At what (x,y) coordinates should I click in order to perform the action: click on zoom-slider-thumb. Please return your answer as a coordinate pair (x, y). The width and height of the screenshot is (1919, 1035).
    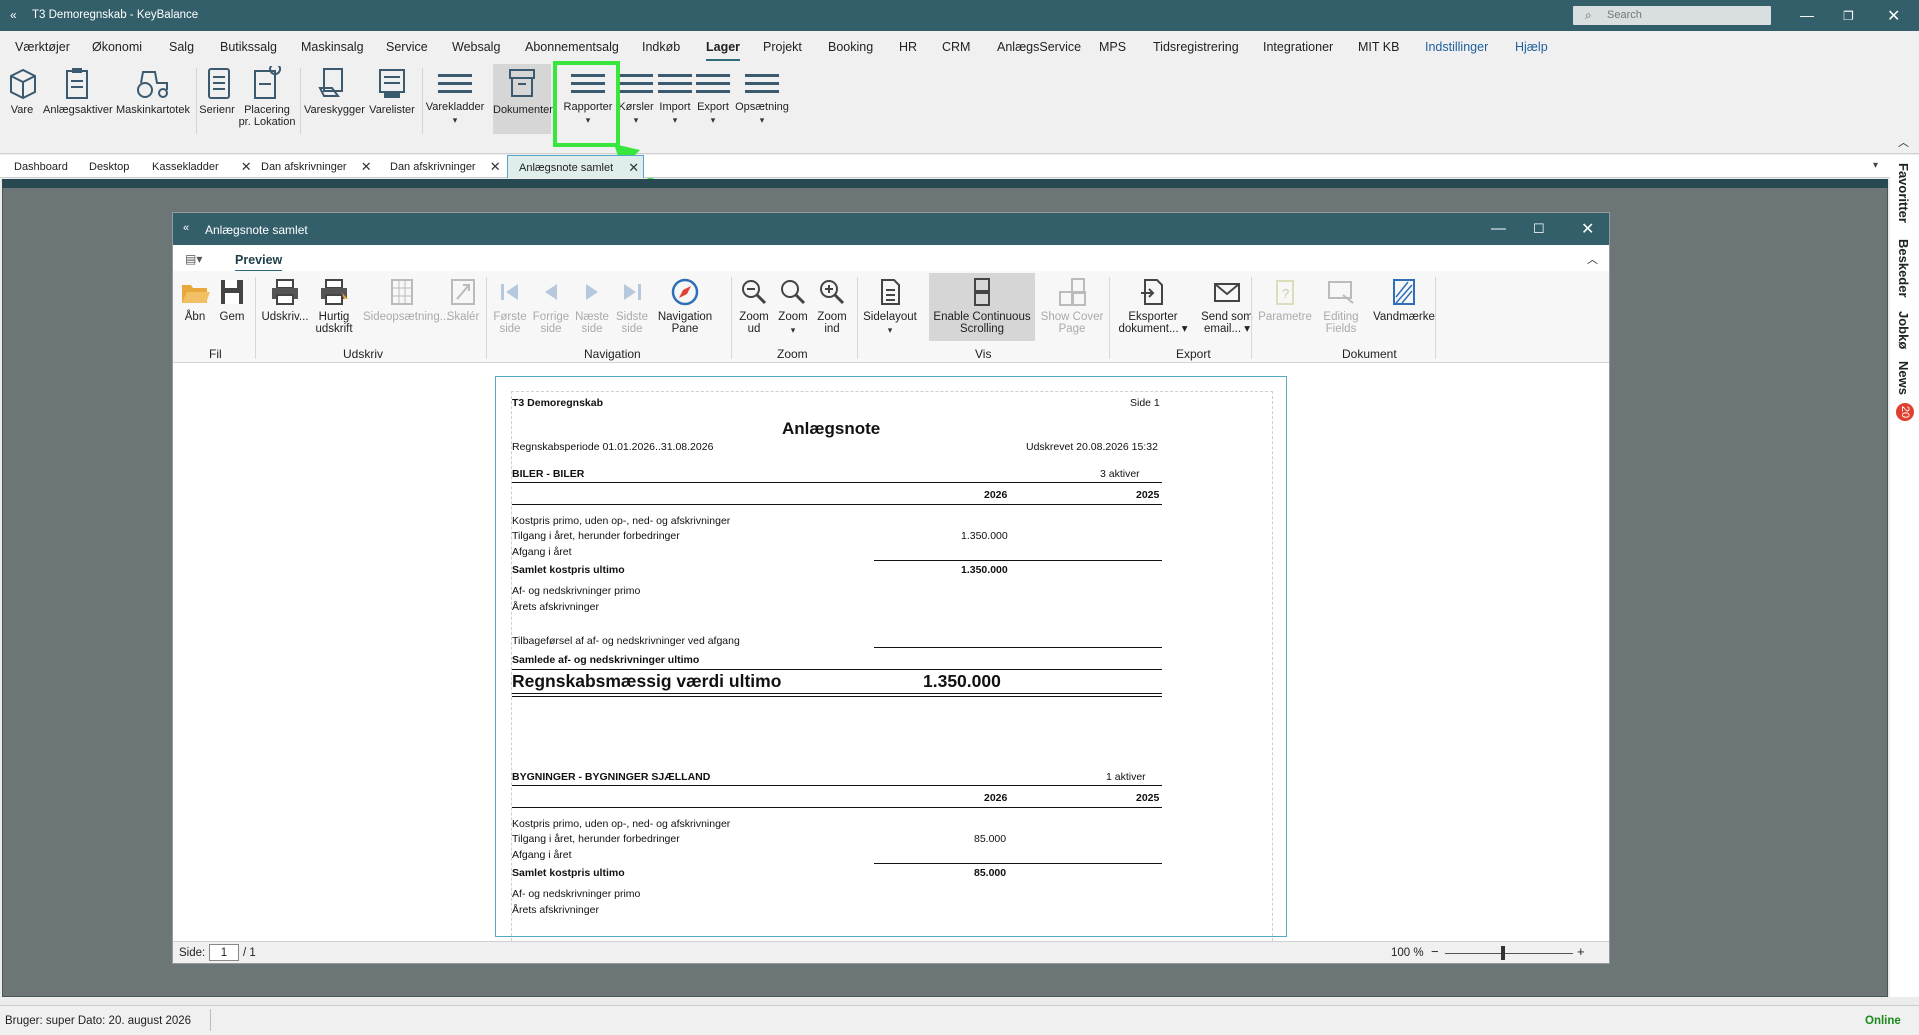
    Looking at the image, I should click on (1503, 953).